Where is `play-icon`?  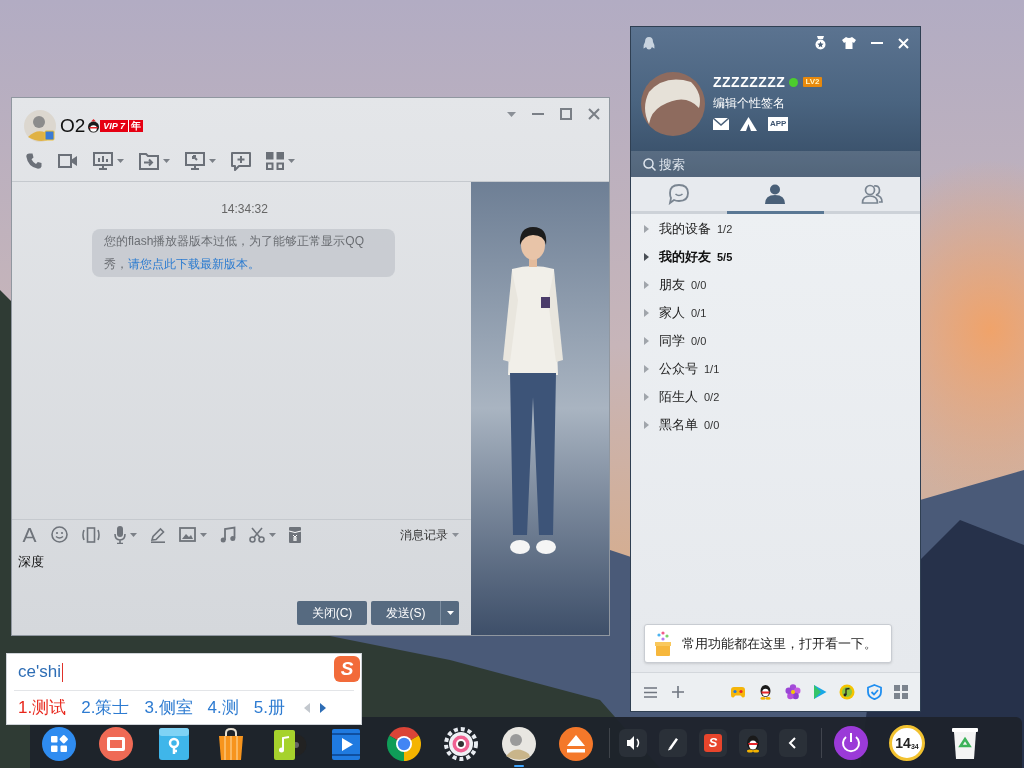
play-icon is located at coordinates (820, 692).